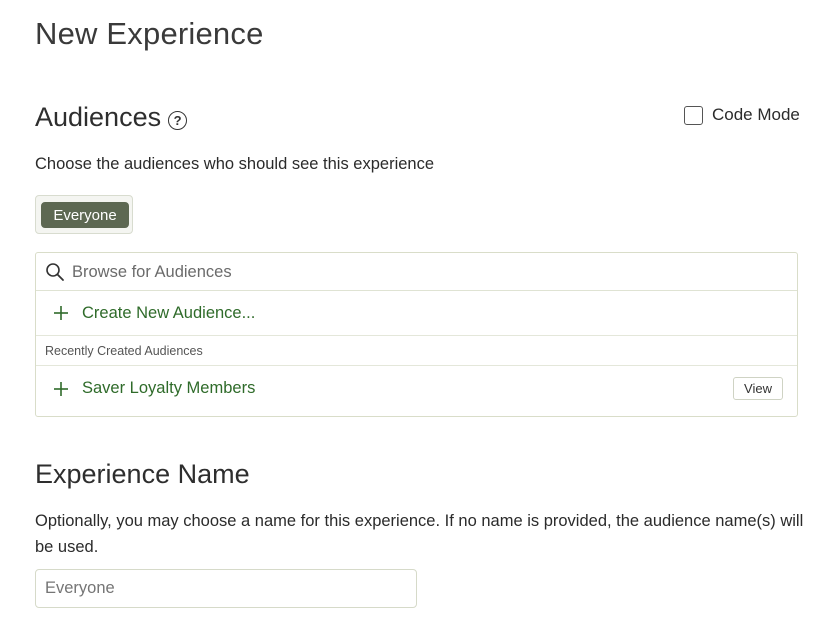 Image resolution: width=836 pixels, height=641 pixels. I want to click on code-mode-checkbox, so click(693, 115).